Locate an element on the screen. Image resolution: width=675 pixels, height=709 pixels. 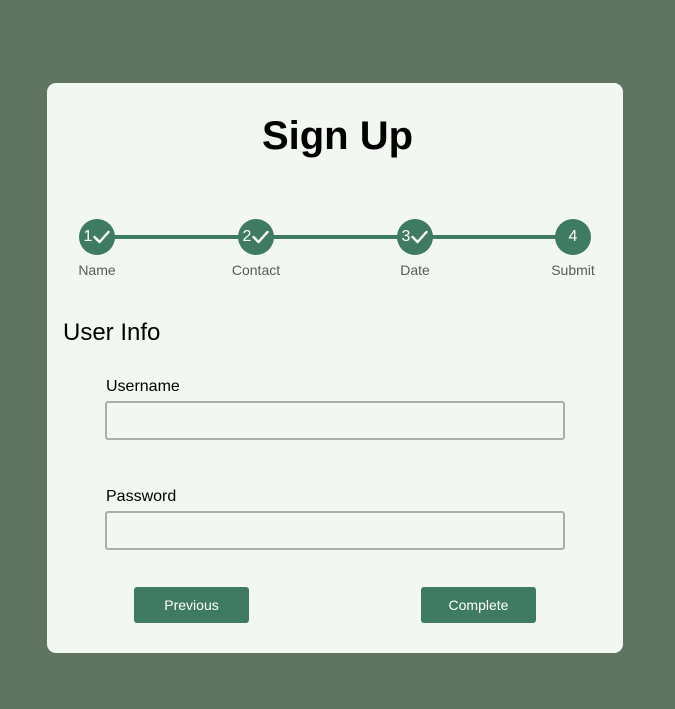
username-label: Username is located at coordinates (143, 386).